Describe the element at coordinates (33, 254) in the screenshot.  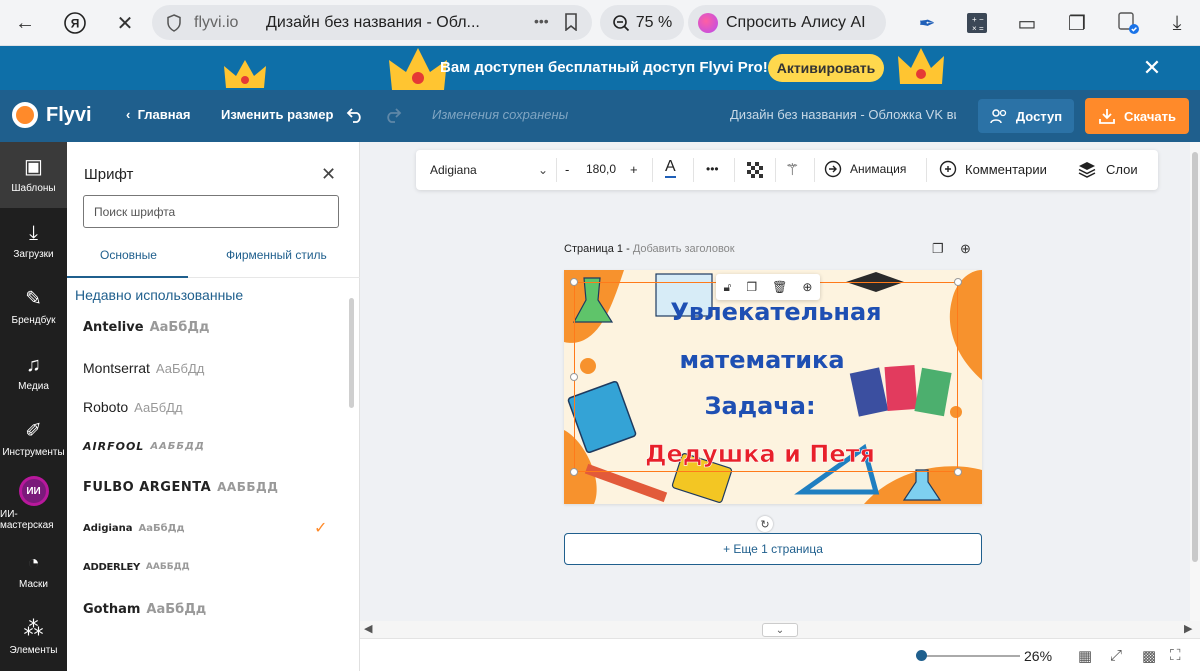
I see `nav-label: Загрузки` at that location.